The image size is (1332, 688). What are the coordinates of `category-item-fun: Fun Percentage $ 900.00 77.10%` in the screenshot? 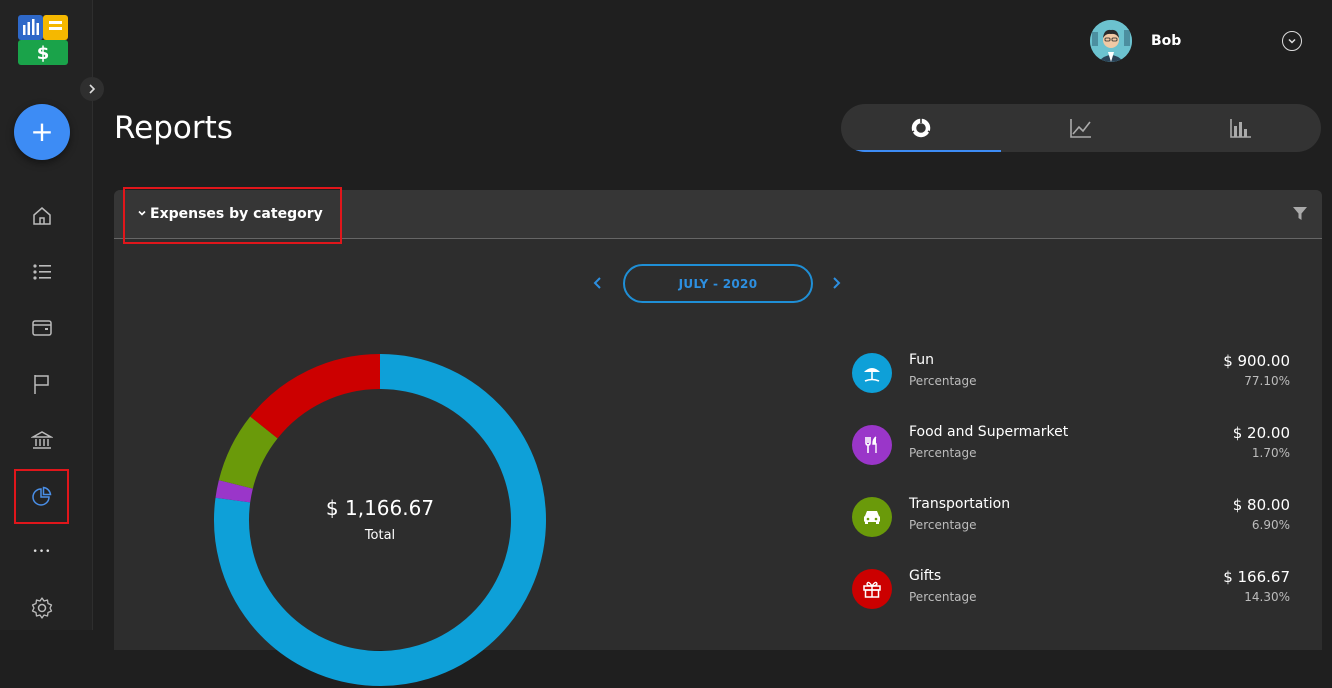 It's located at (1071, 375).